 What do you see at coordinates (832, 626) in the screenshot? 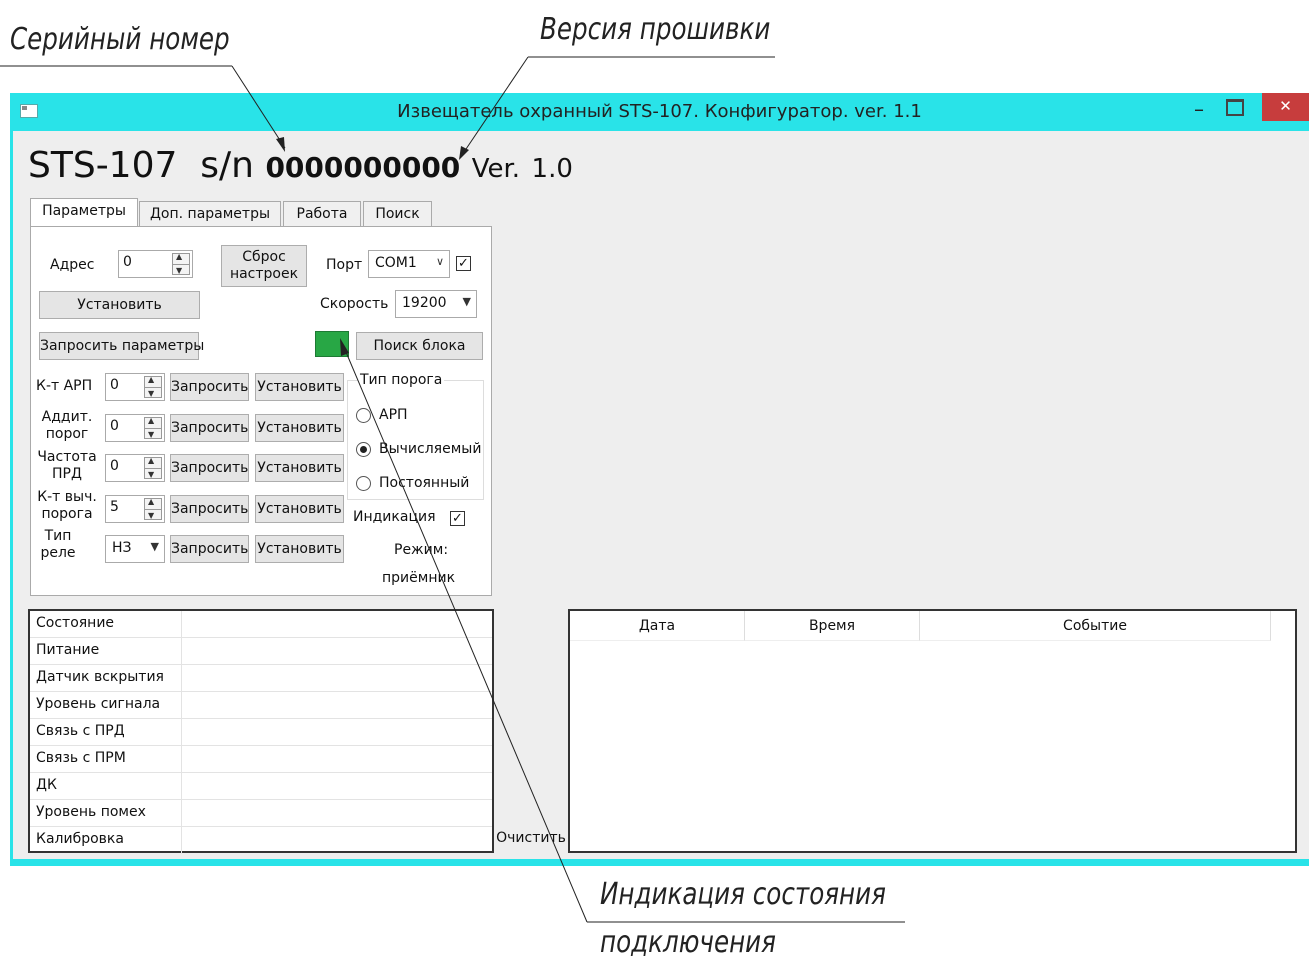
I see `column-header-time: Время` at bounding box center [832, 626].